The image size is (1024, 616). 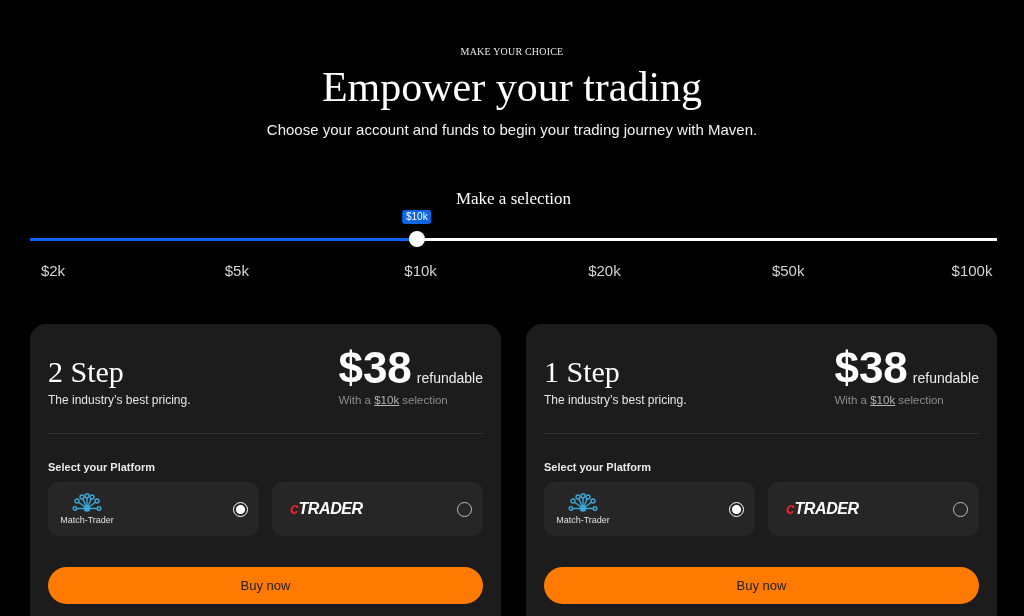 I want to click on section-heading: Make a selection, so click(x=513, y=199).